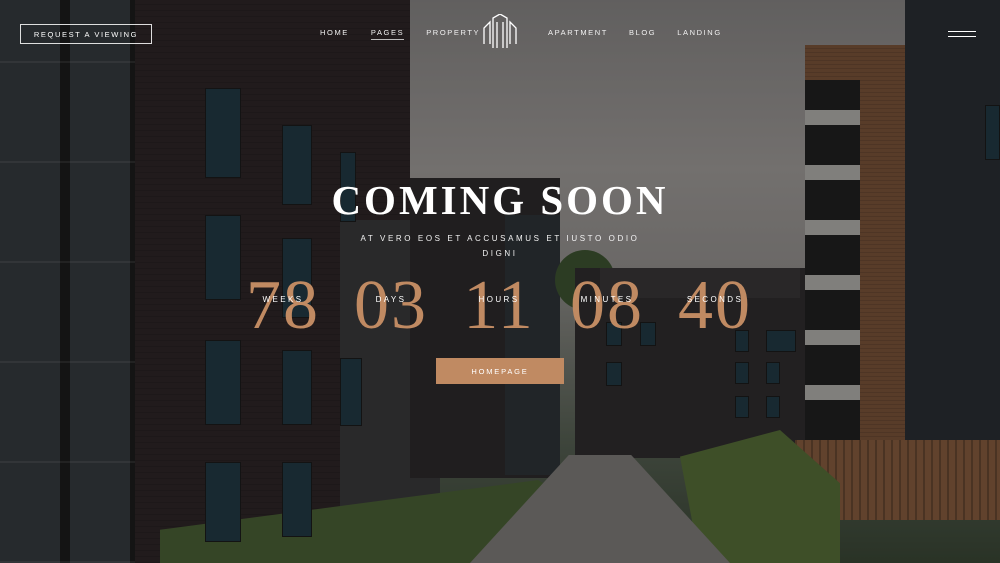 Image resolution: width=1000 pixels, height=563 pixels. What do you see at coordinates (607, 299) in the screenshot?
I see `countdown-label: Minutes` at bounding box center [607, 299].